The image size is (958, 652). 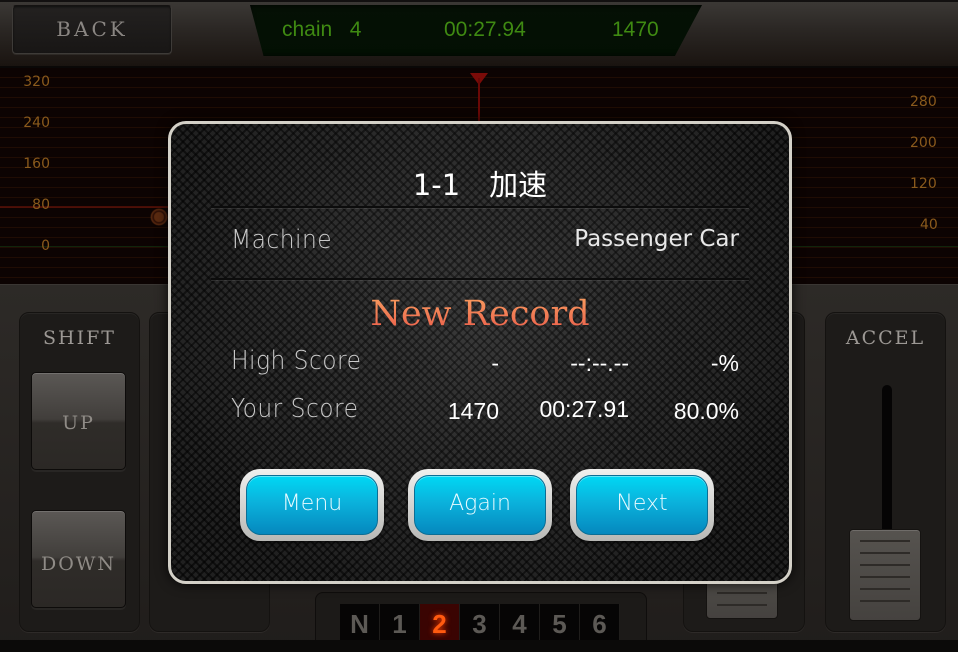 I want to click on shift-up-button: UP, so click(x=78, y=421).